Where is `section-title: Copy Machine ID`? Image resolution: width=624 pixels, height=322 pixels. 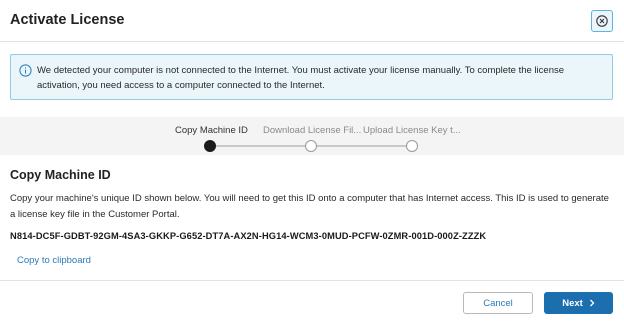
section-title: Copy Machine ID is located at coordinates (60, 175).